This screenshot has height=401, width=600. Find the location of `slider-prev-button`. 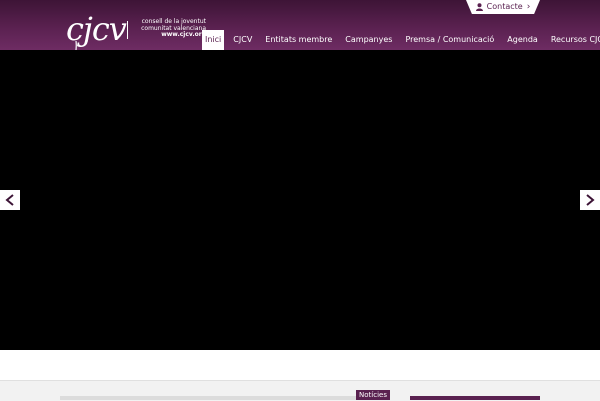

slider-prev-button is located at coordinates (10, 200).